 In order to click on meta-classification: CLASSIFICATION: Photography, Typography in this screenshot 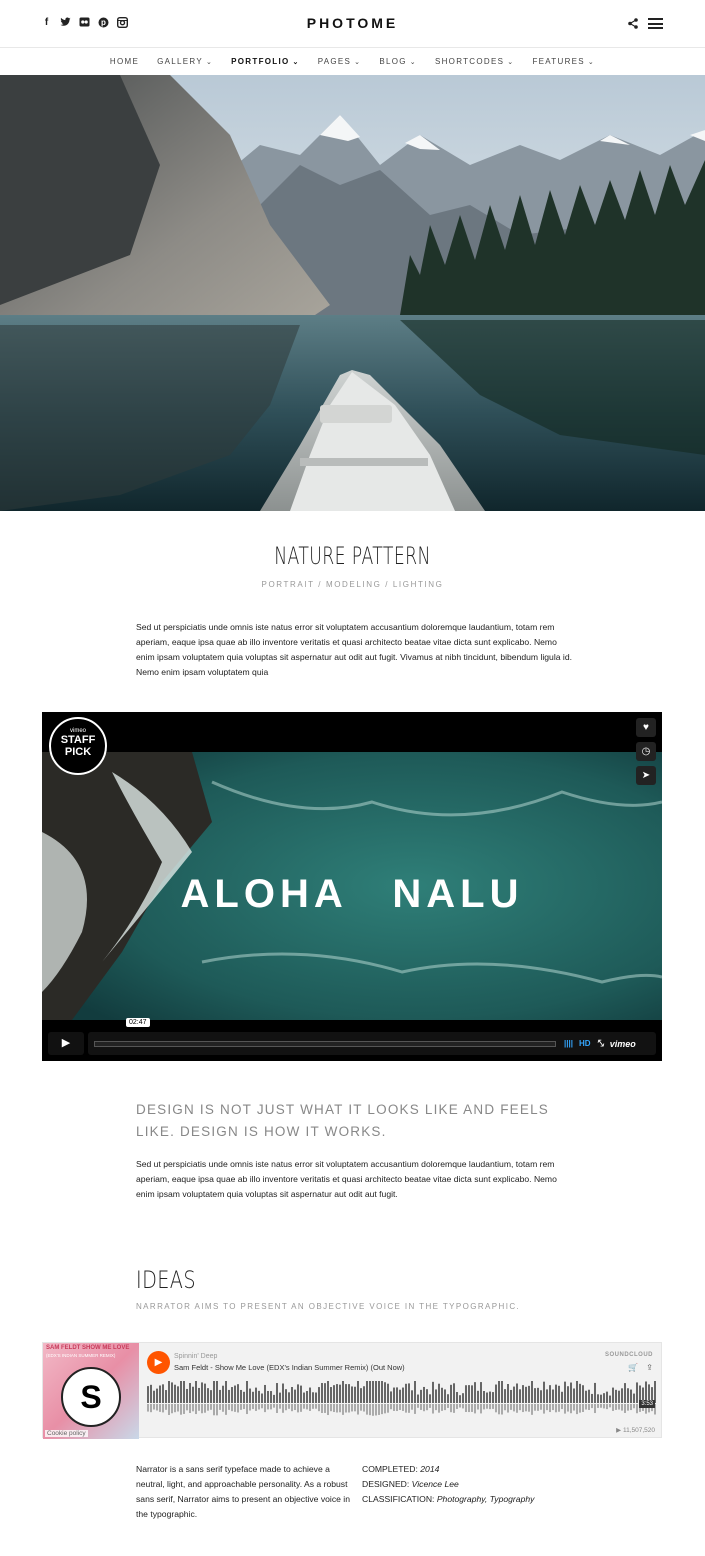, I will do `click(477, 1499)`.